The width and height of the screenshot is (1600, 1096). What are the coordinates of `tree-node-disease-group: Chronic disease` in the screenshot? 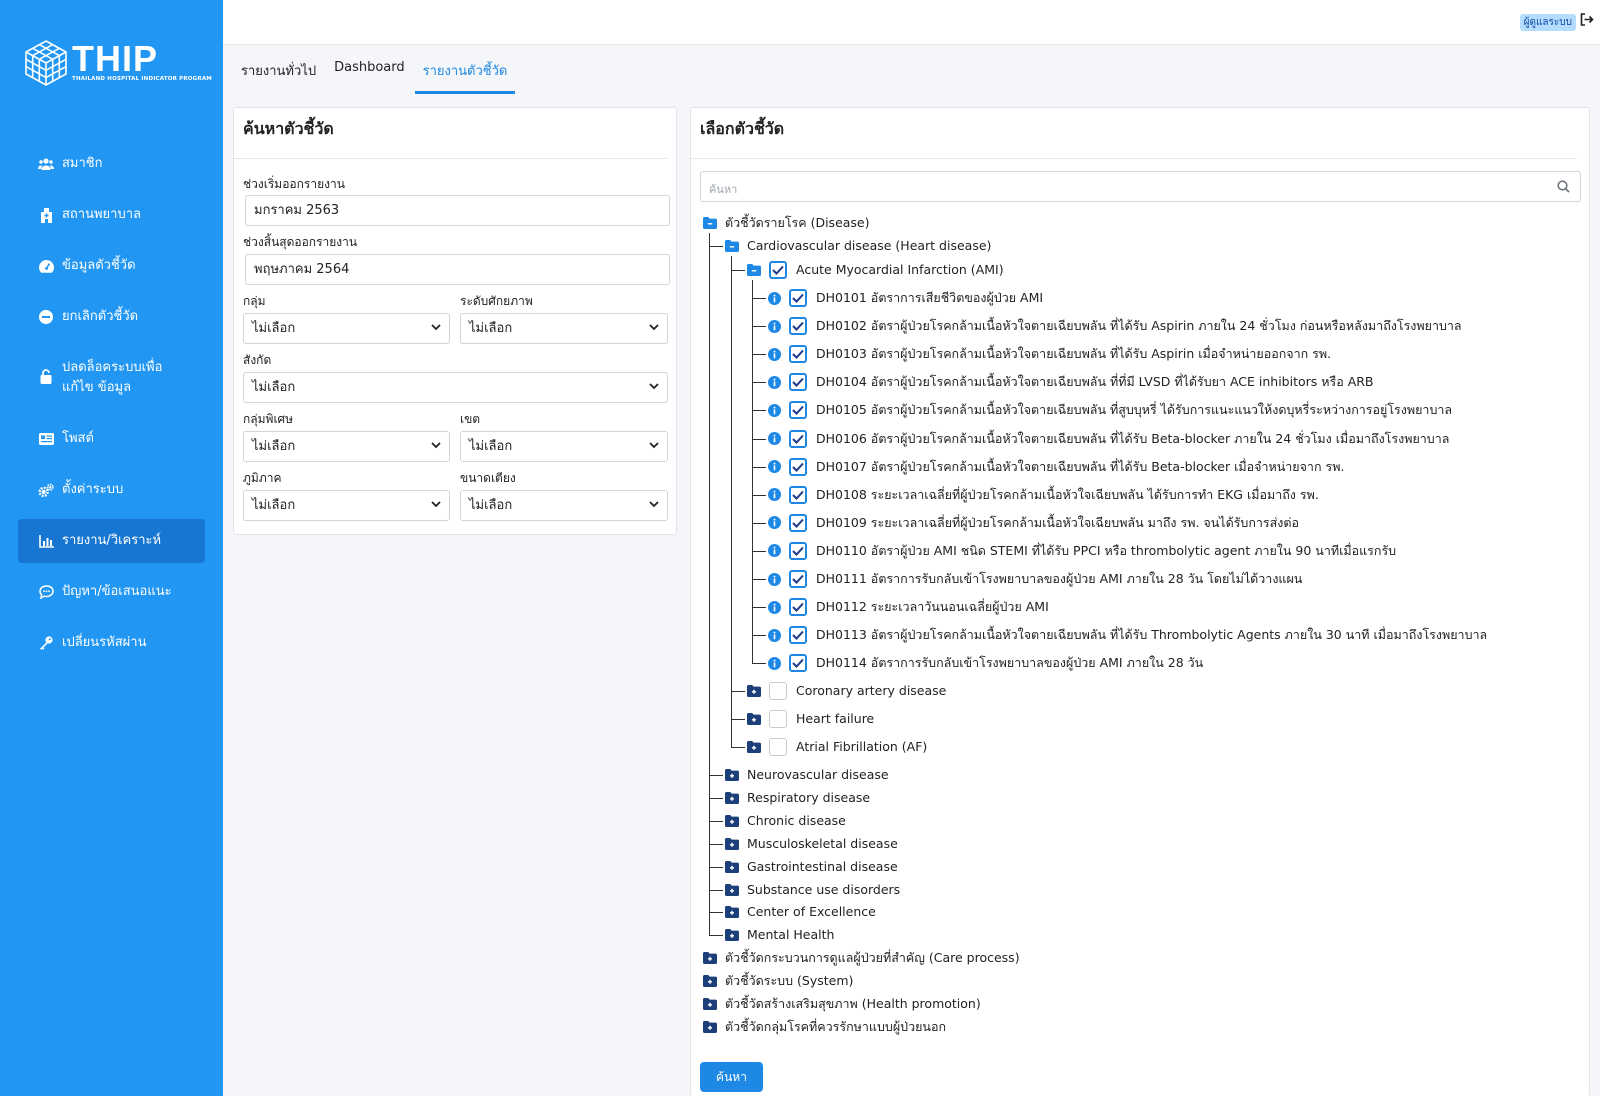 It's located at (785, 821).